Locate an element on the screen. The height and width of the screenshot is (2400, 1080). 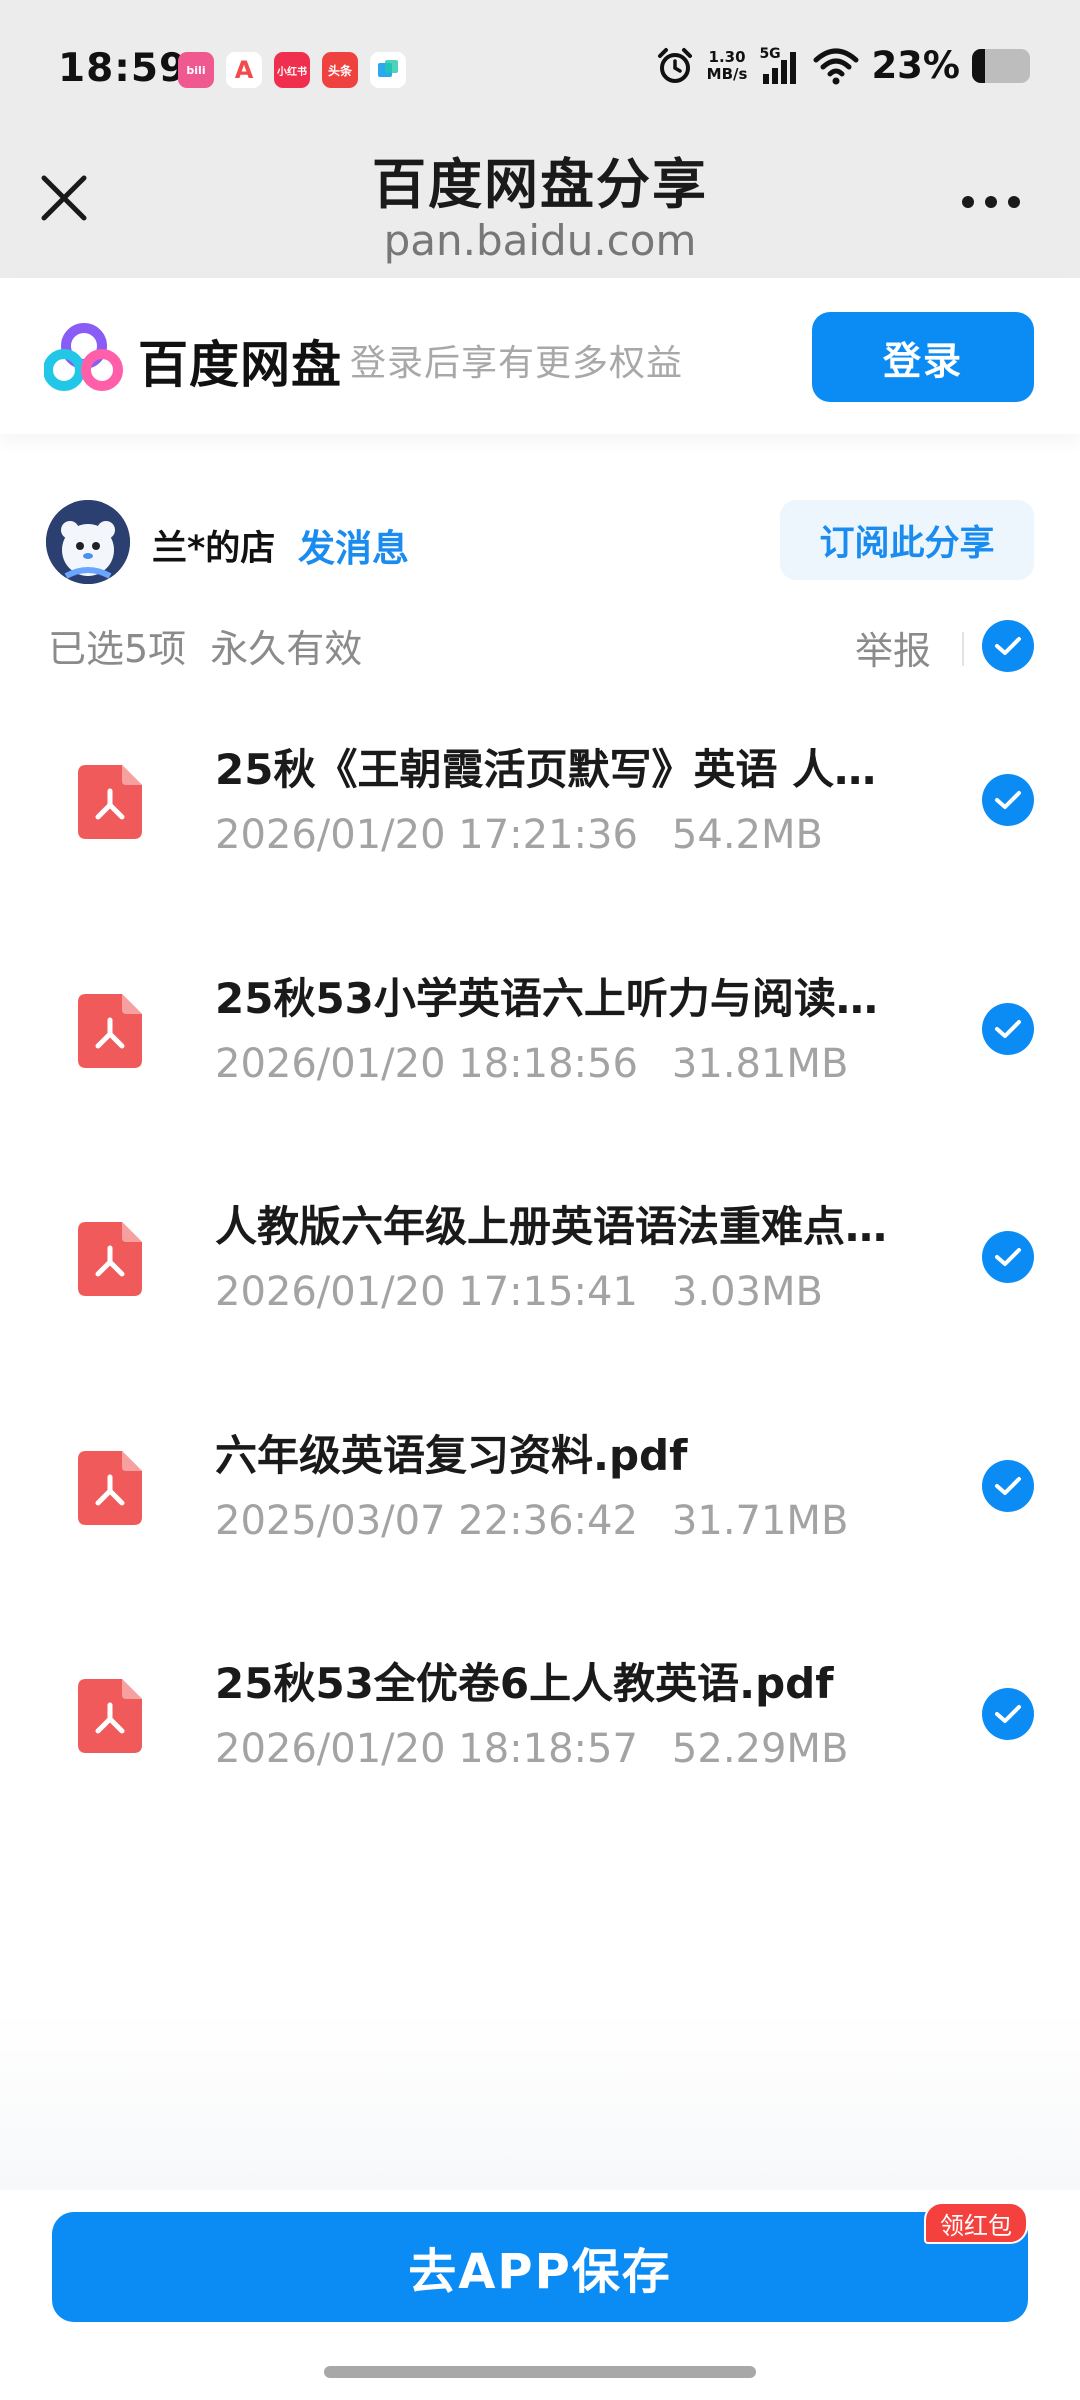
avatar is located at coordinates (88, 542).